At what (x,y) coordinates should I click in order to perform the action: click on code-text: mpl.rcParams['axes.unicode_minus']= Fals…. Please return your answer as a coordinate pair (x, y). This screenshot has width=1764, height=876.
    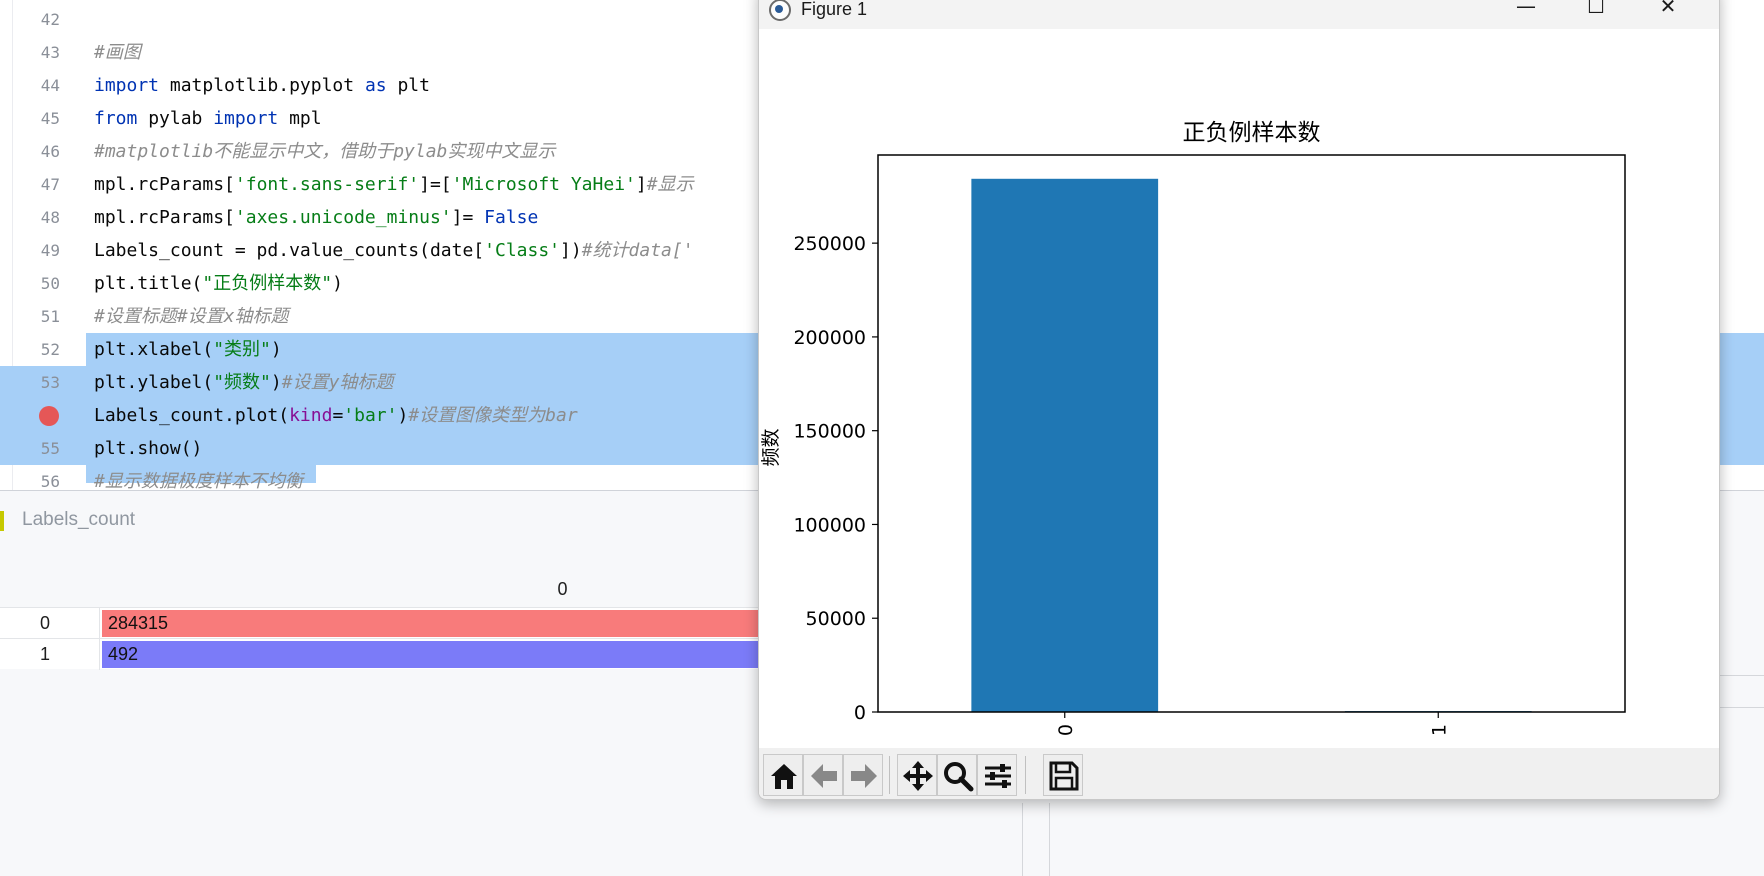
    Looking at the image, I should click on (316, 217).